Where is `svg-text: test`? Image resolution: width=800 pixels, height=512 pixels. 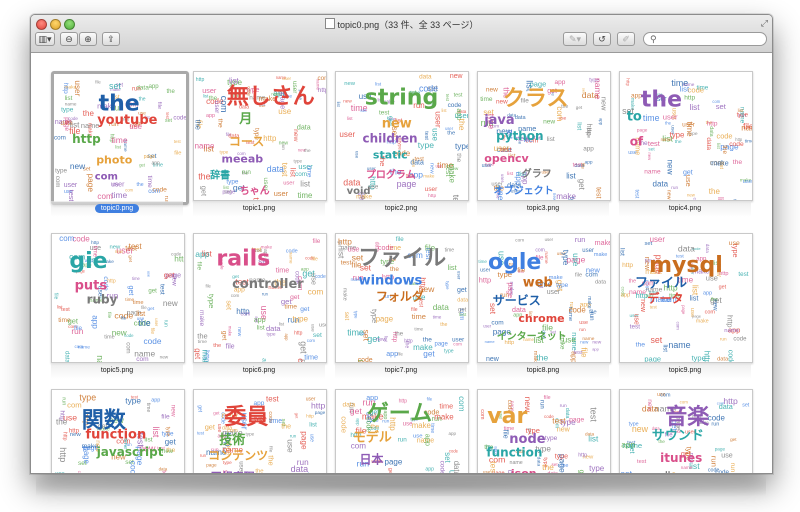 svg-text: test is located at coordinates (636, 194).